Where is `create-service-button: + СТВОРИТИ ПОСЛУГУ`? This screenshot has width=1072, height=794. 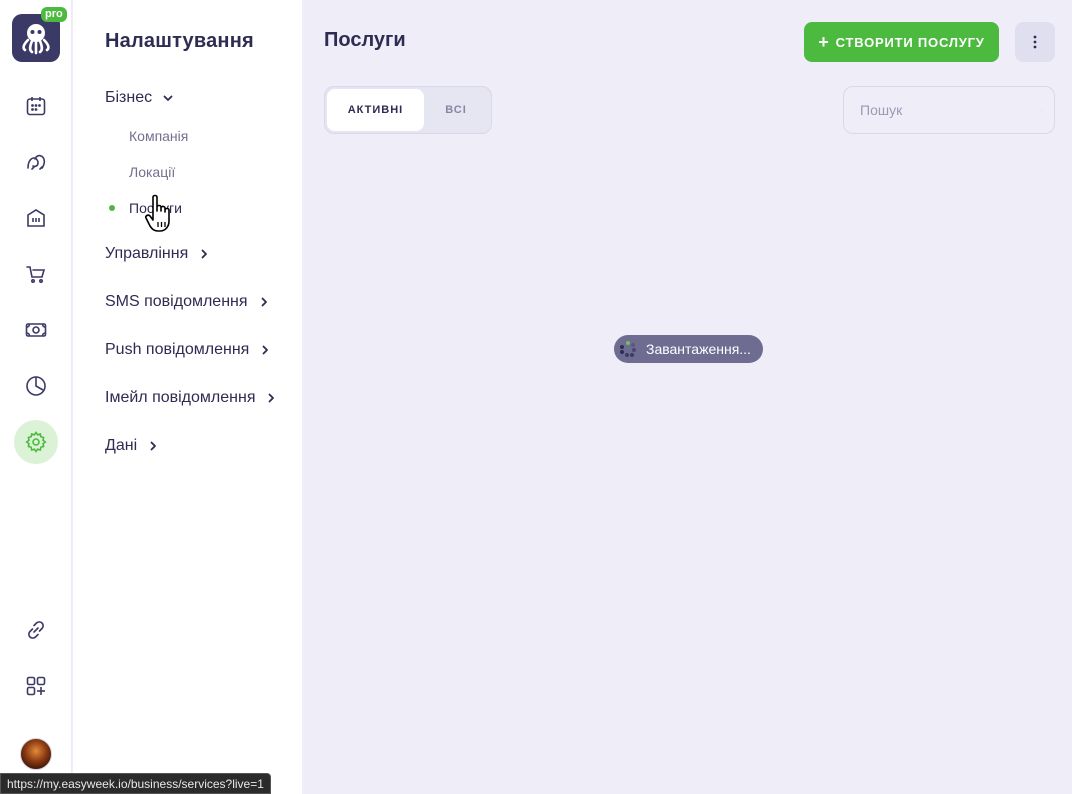
create-service-button: + СТВОРИТИ ПОСЛУГУ is located at coordinates (901, 42).